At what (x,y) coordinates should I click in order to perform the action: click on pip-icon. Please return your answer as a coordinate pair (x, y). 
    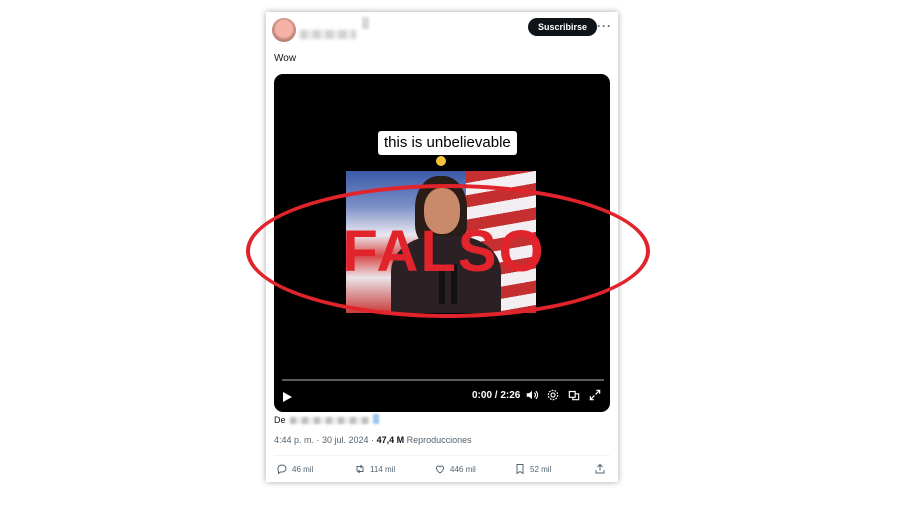
    Looking at the image, I should click on (574, 395).